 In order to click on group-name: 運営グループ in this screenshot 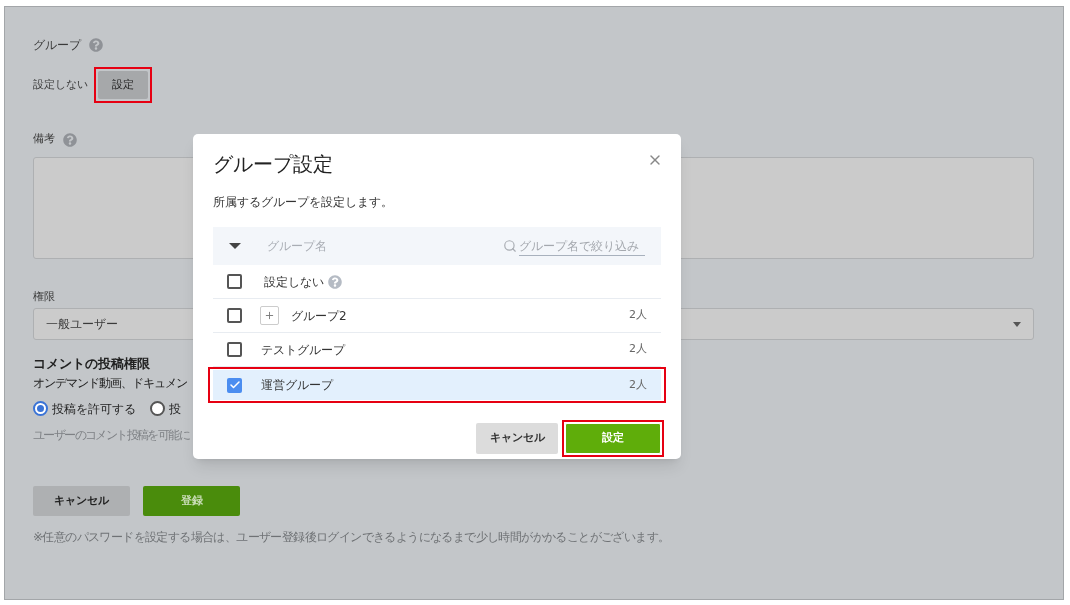, I will do `click(297, 385)`.